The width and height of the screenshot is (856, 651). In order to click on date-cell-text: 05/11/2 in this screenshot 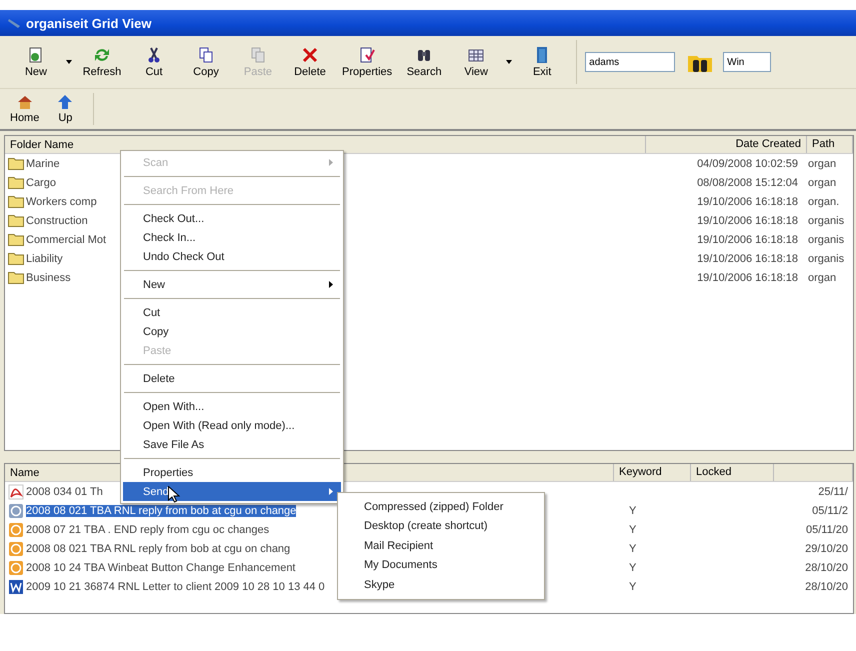, I will do `click(830, 510)`.